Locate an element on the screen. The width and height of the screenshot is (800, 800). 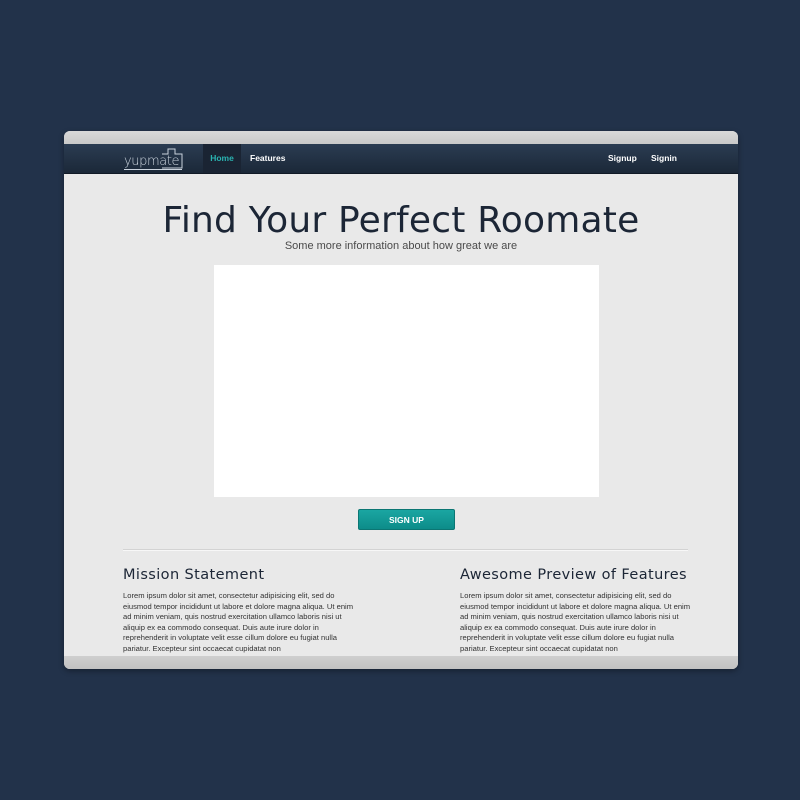
nav-home: Home is located at coordinates (222, 158).